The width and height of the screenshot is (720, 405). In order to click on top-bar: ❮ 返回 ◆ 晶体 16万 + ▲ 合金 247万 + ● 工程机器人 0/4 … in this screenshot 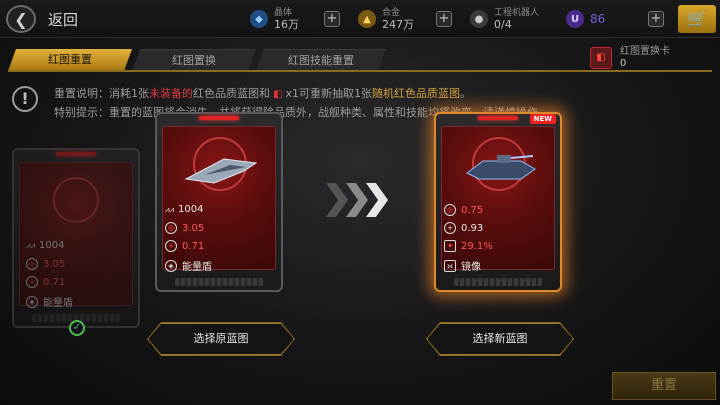, I will do `click(360, 19)`.